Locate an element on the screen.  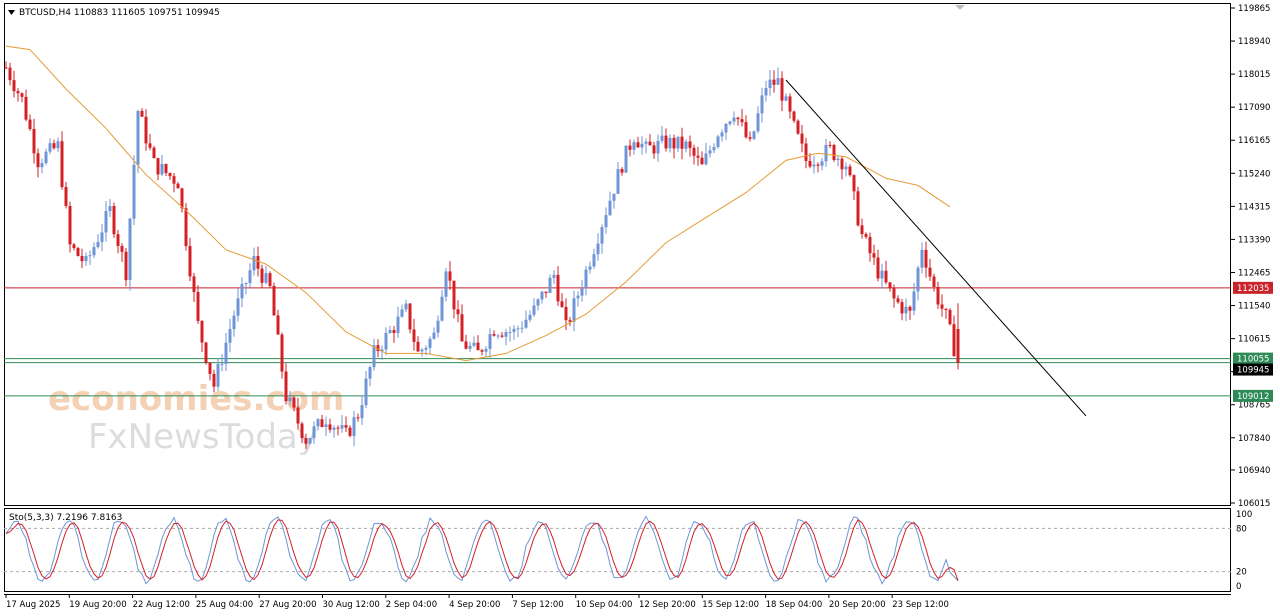
price-tick-label: 116165 is located at coordinates (1254, 141).